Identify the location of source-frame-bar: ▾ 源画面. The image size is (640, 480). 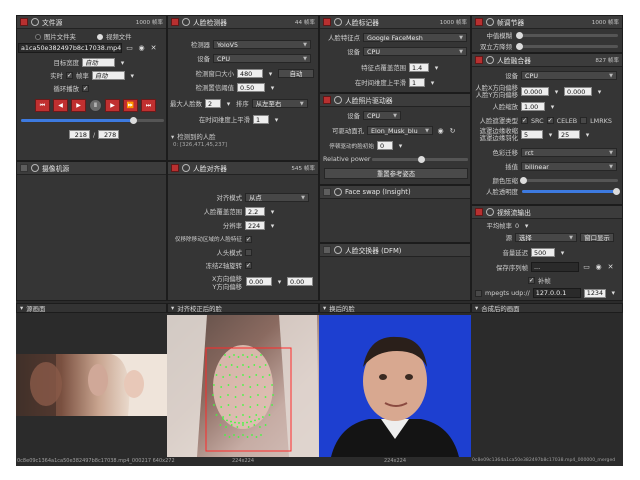
(91, 308).